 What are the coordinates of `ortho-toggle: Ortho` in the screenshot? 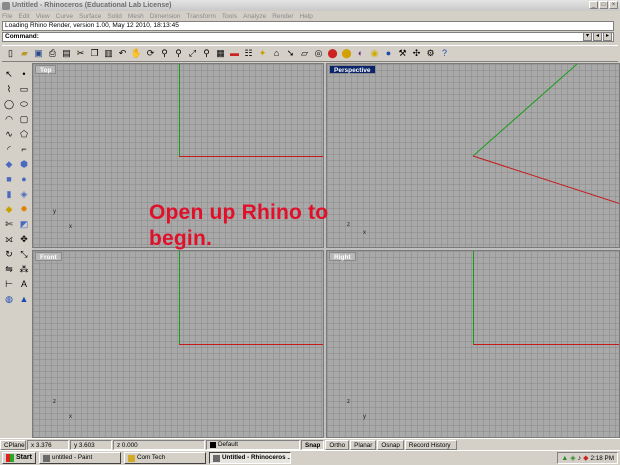 It's located at (337, 444).